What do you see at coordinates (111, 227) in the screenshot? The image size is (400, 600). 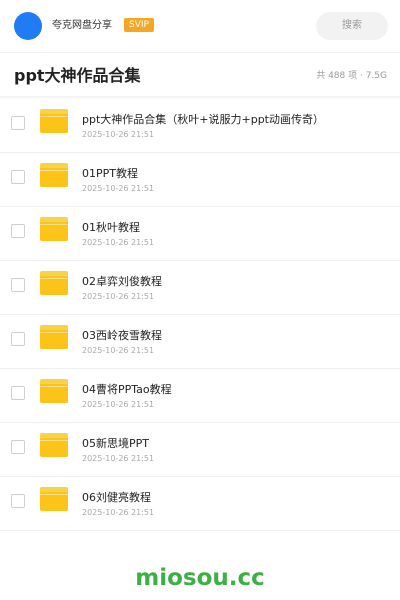 I see `file-name: 01秋叶教程` at bounding box center [111, 227].